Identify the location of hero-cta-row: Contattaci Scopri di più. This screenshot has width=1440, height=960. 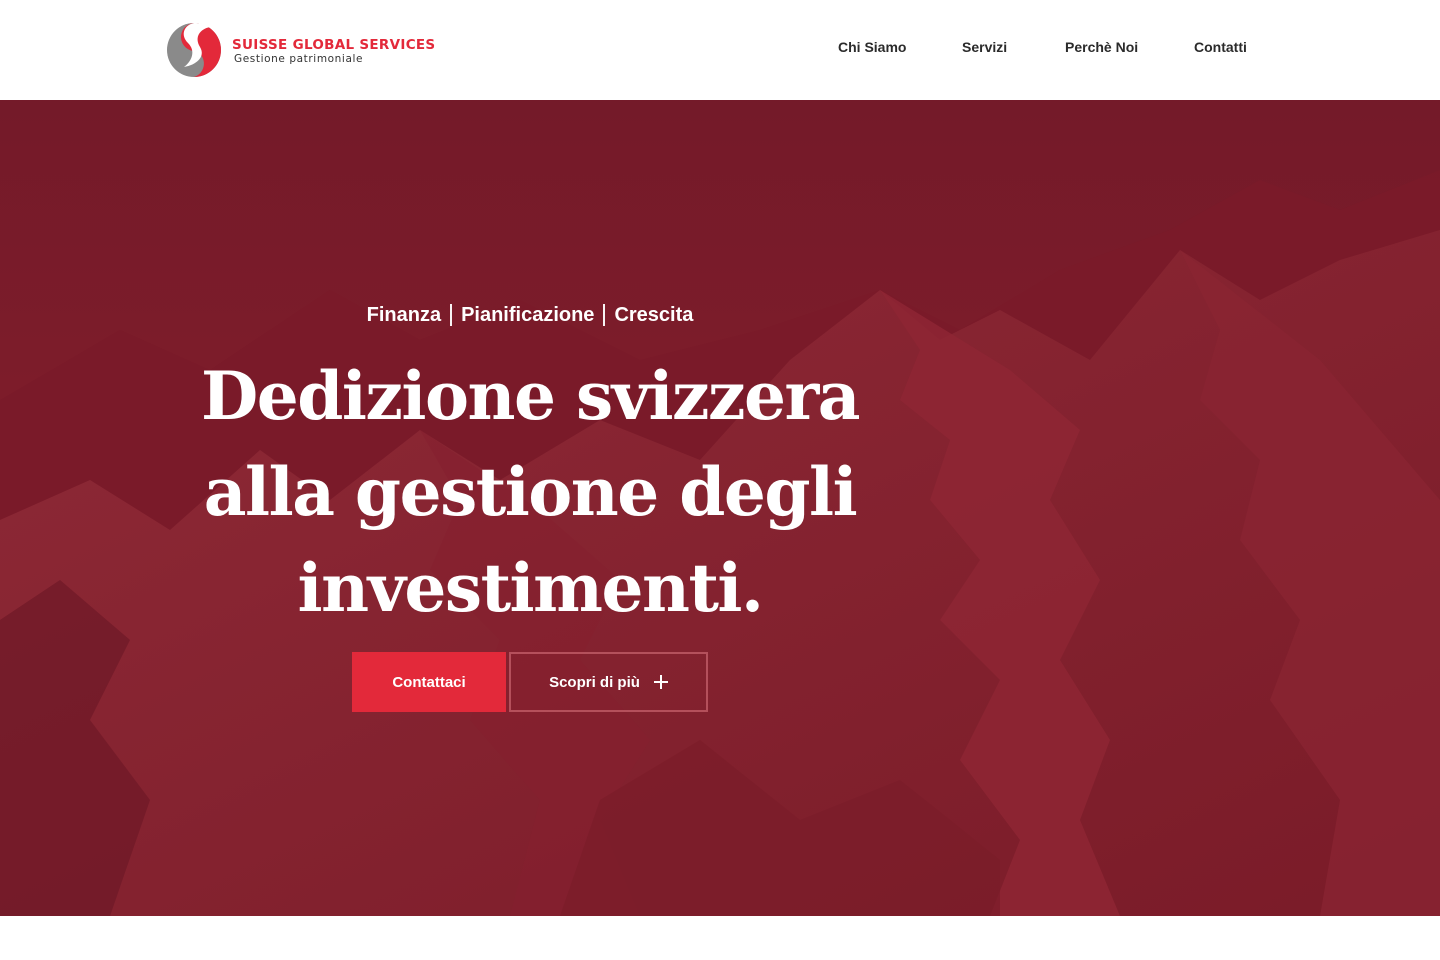
(532, 682).